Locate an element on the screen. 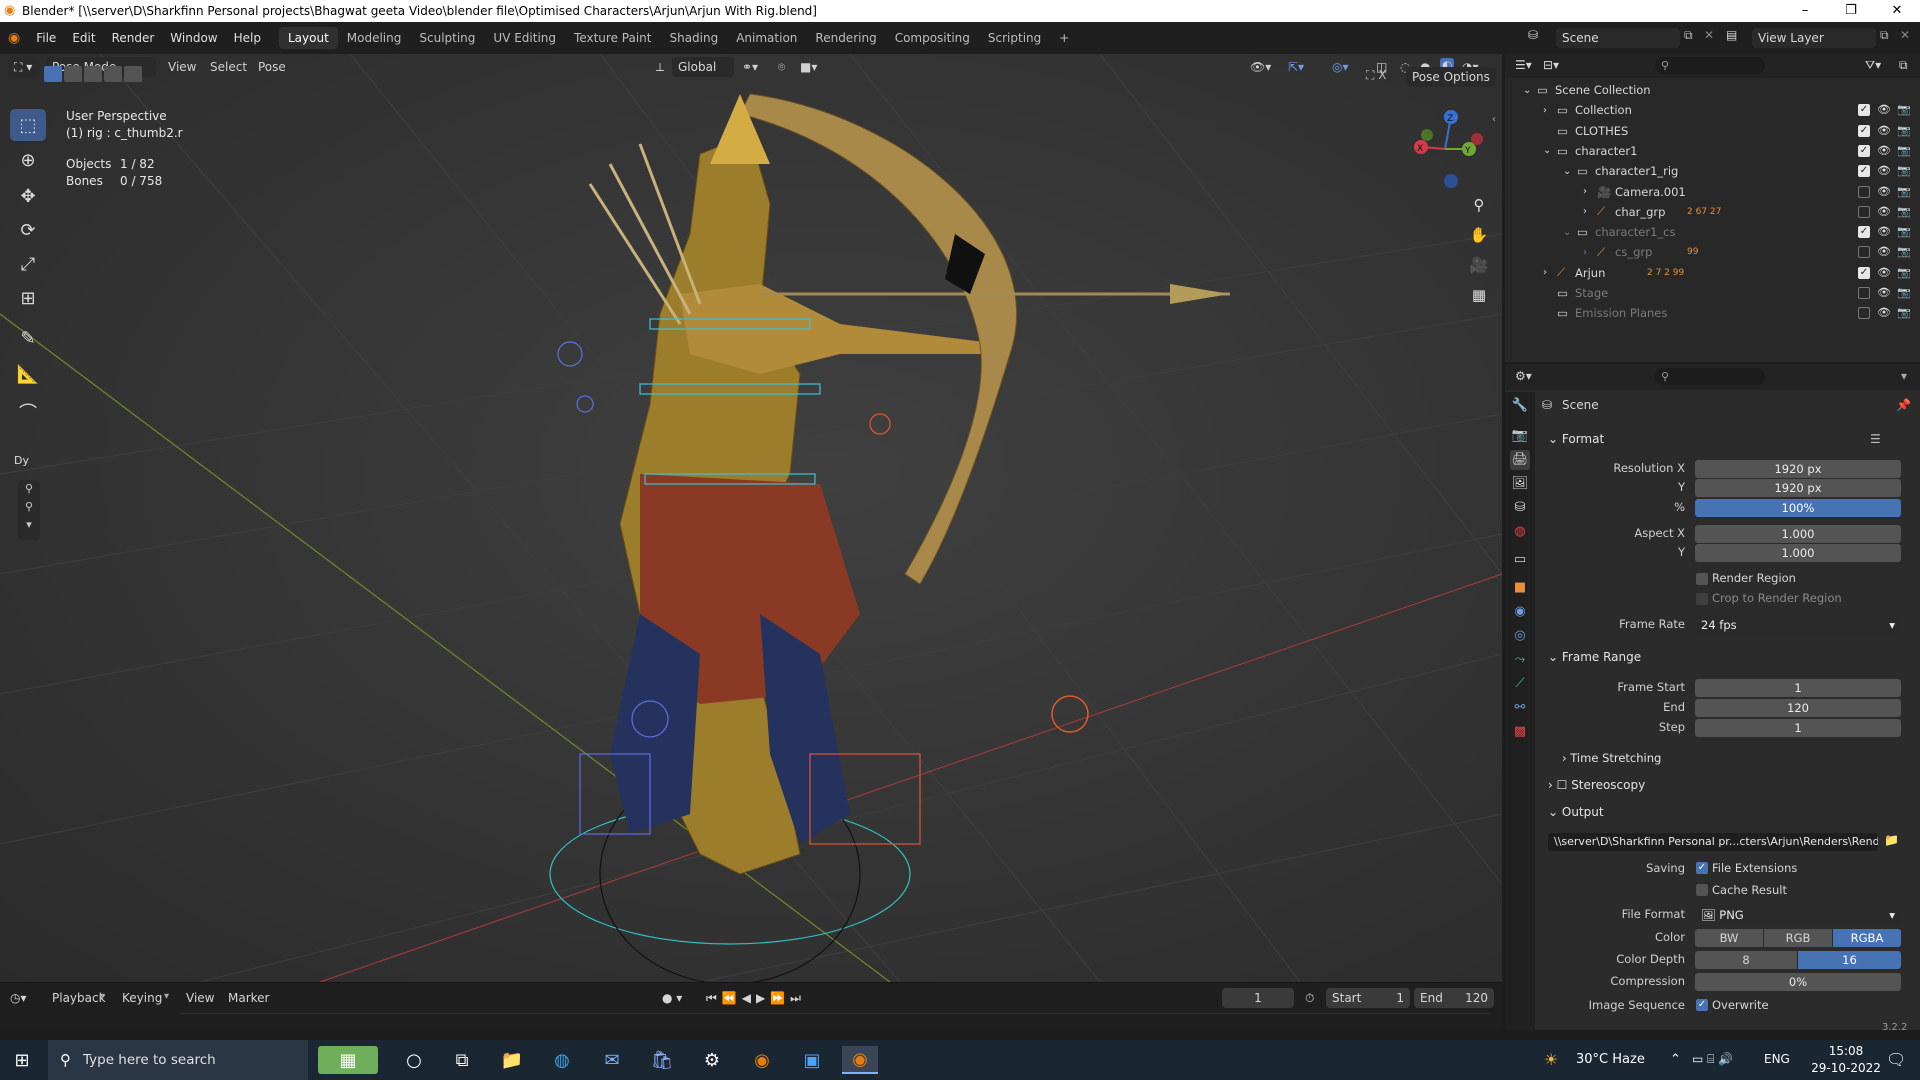  aspect-x-field: 1.000 is located at coordinates (1798, 534).